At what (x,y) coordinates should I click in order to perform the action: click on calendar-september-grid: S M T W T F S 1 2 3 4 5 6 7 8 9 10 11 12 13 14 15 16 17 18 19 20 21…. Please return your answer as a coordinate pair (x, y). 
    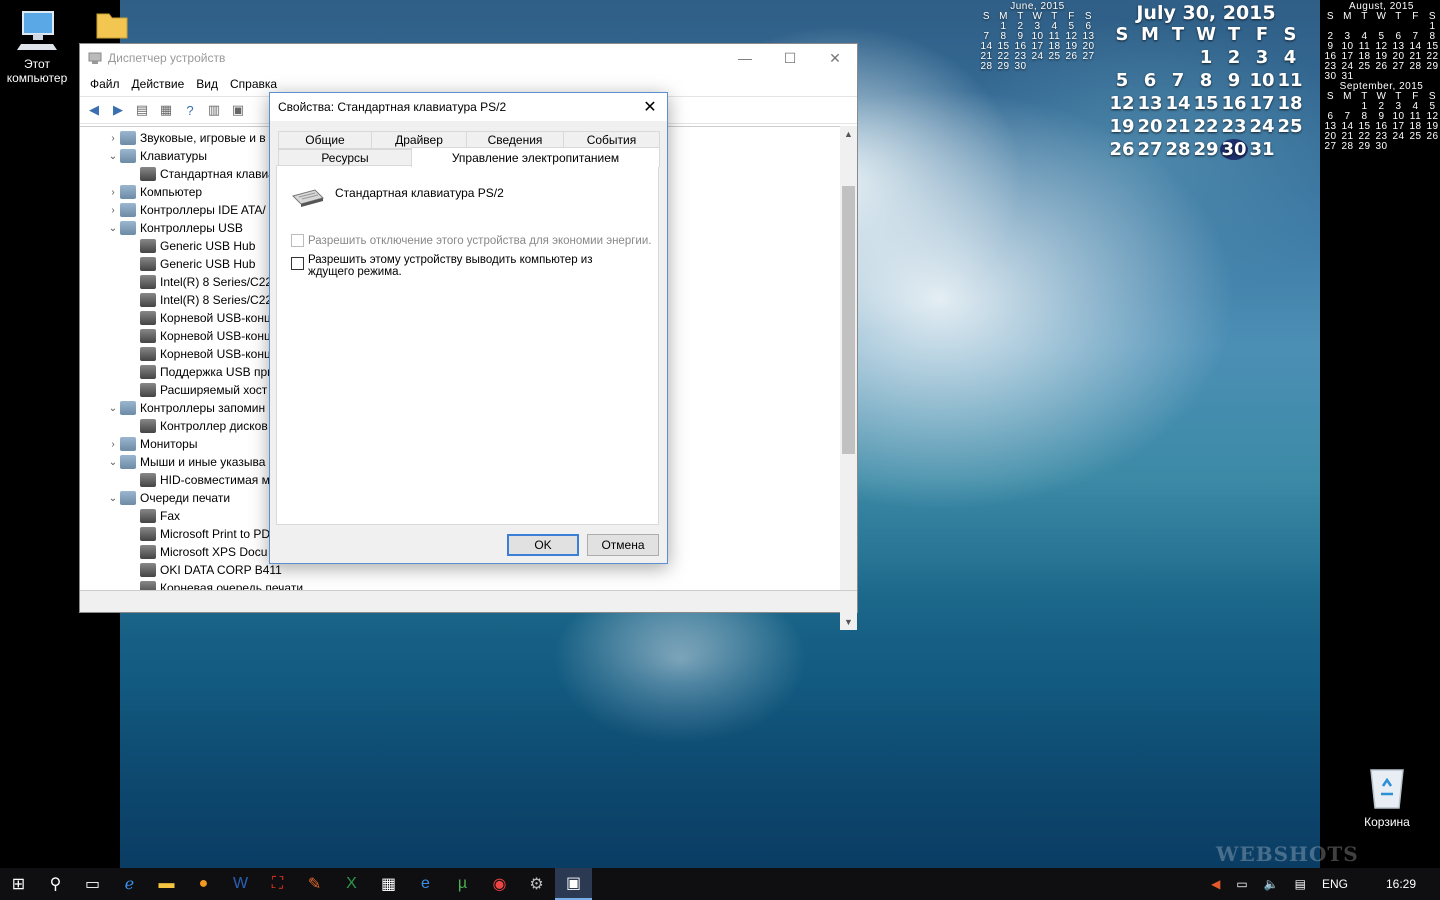
    Looking at the image, I should click on (1381, 122).